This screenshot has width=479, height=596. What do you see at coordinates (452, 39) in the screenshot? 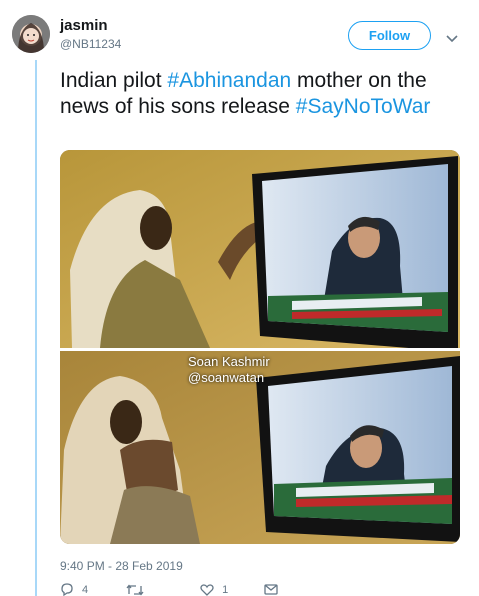
I see `chevron-down-icon` at bounding box center [452, 39].